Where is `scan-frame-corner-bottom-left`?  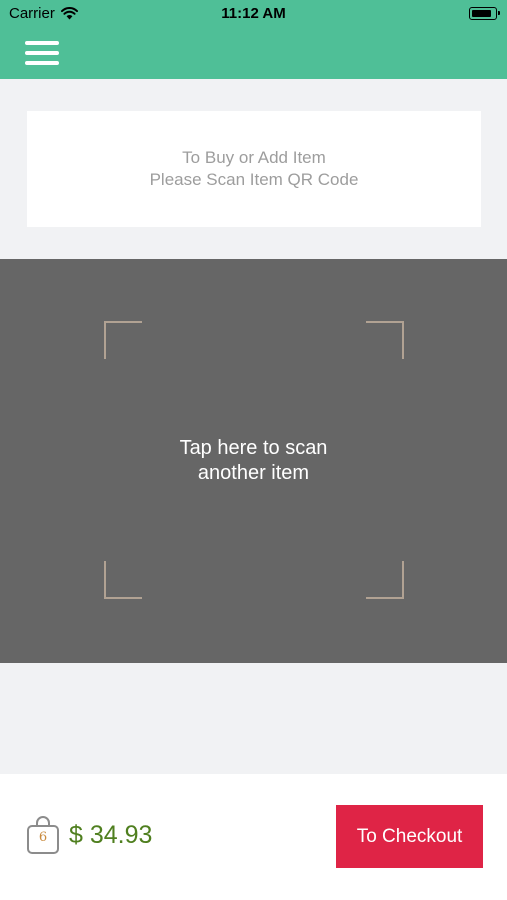
scan-frame-corner-bottom-left is located at coordinates (123, 580).